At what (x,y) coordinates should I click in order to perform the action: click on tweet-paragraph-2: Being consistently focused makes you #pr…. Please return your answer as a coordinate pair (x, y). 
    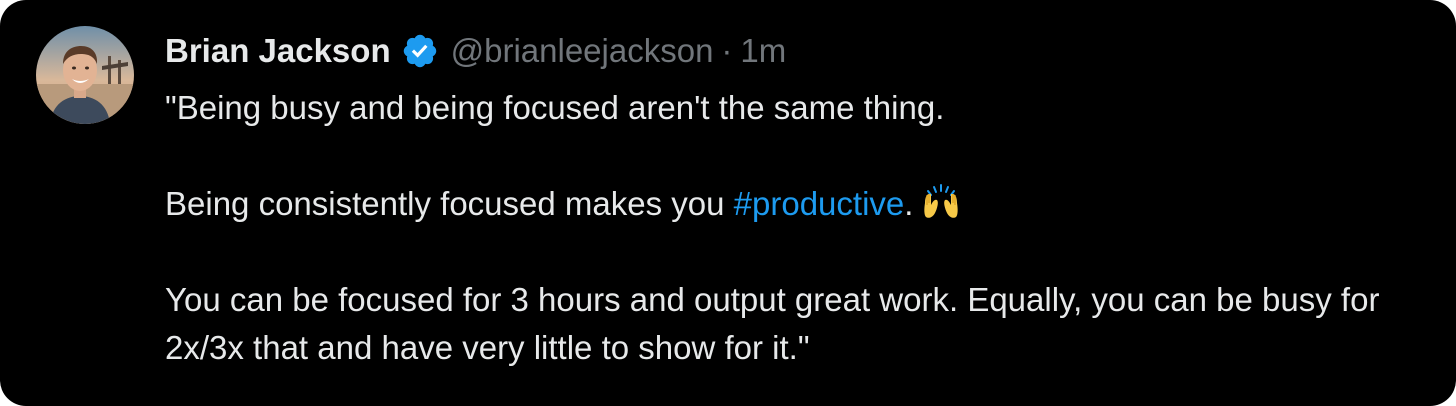
    Looking at the image, I should click on (795, 204).